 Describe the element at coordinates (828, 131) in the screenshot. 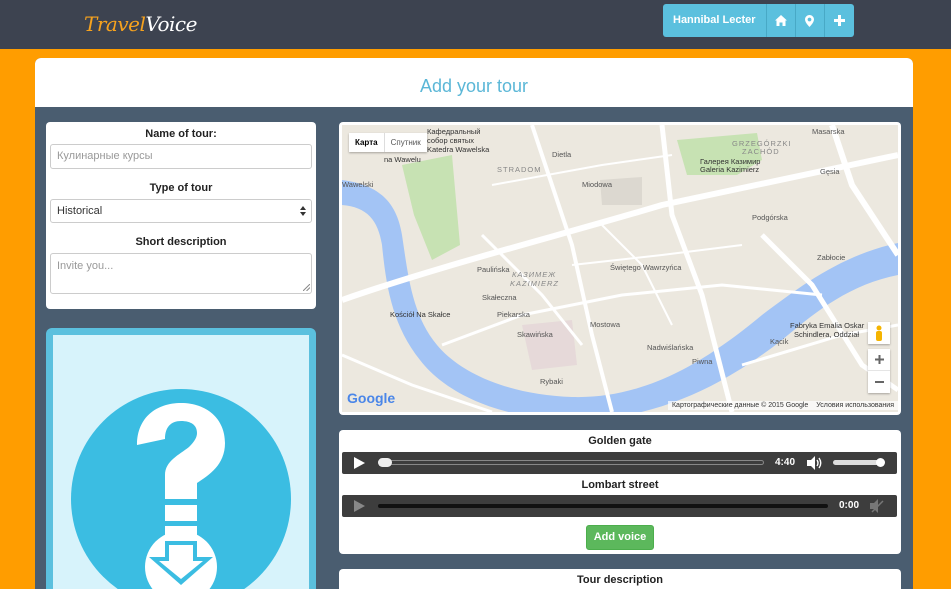

I see `map-label: Masarska` at that location.